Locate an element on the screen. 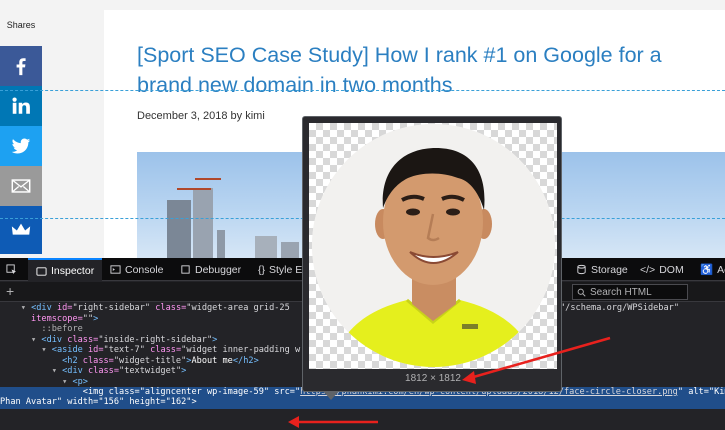 This screenshot has width=725, height=430. tooltip-arrow is located at coordinates (331, 395).